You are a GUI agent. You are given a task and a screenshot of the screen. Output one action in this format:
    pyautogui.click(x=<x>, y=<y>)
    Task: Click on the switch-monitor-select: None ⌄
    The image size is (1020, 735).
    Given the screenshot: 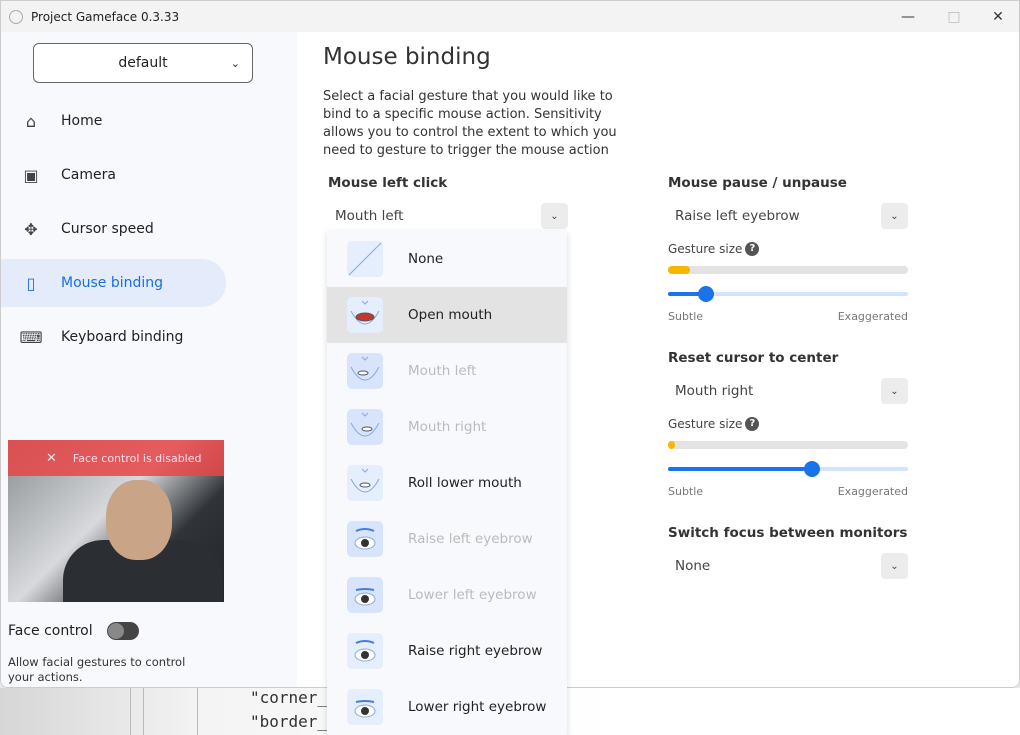 What is the action you would take?
    pyautogui.click(x=788, y=566)
    